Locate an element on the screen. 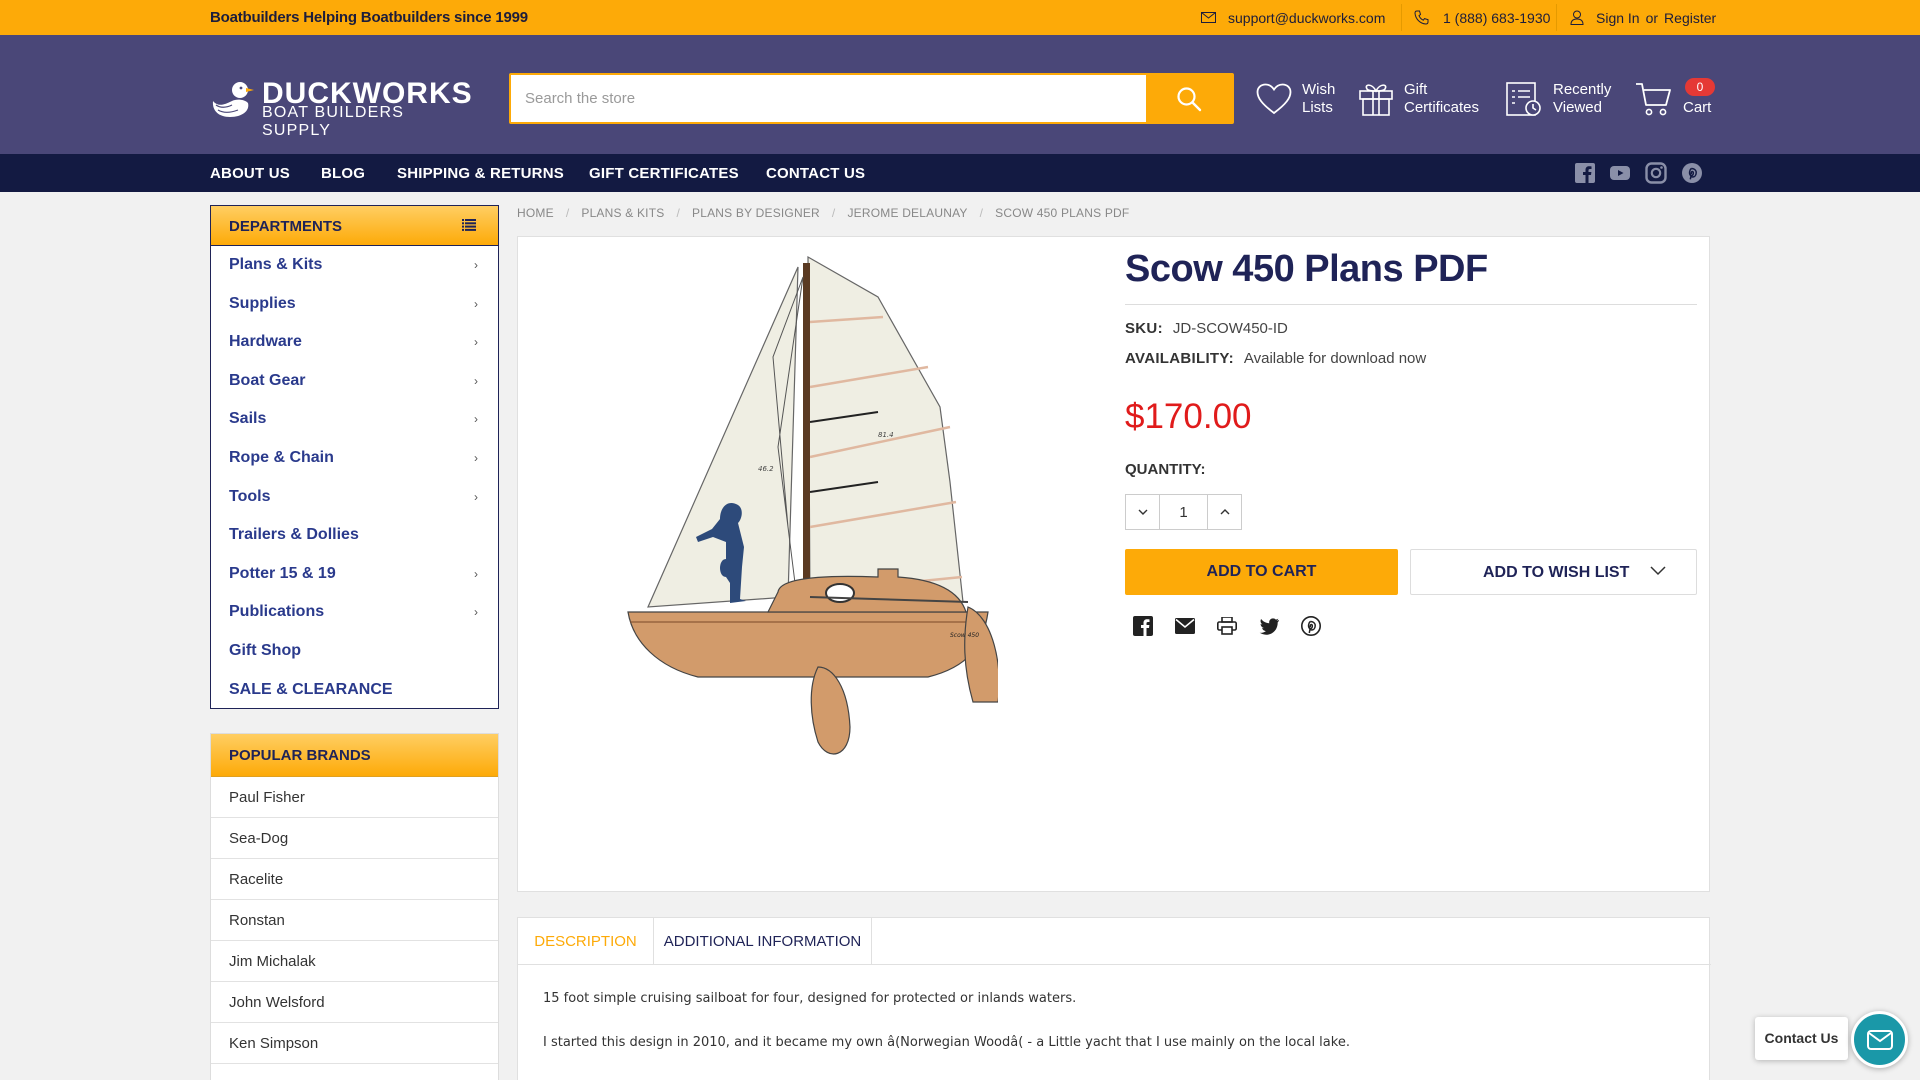 The width and height of the screenshot is (1920, 1080). youtube-icon is located at coordinates (1620, 173).